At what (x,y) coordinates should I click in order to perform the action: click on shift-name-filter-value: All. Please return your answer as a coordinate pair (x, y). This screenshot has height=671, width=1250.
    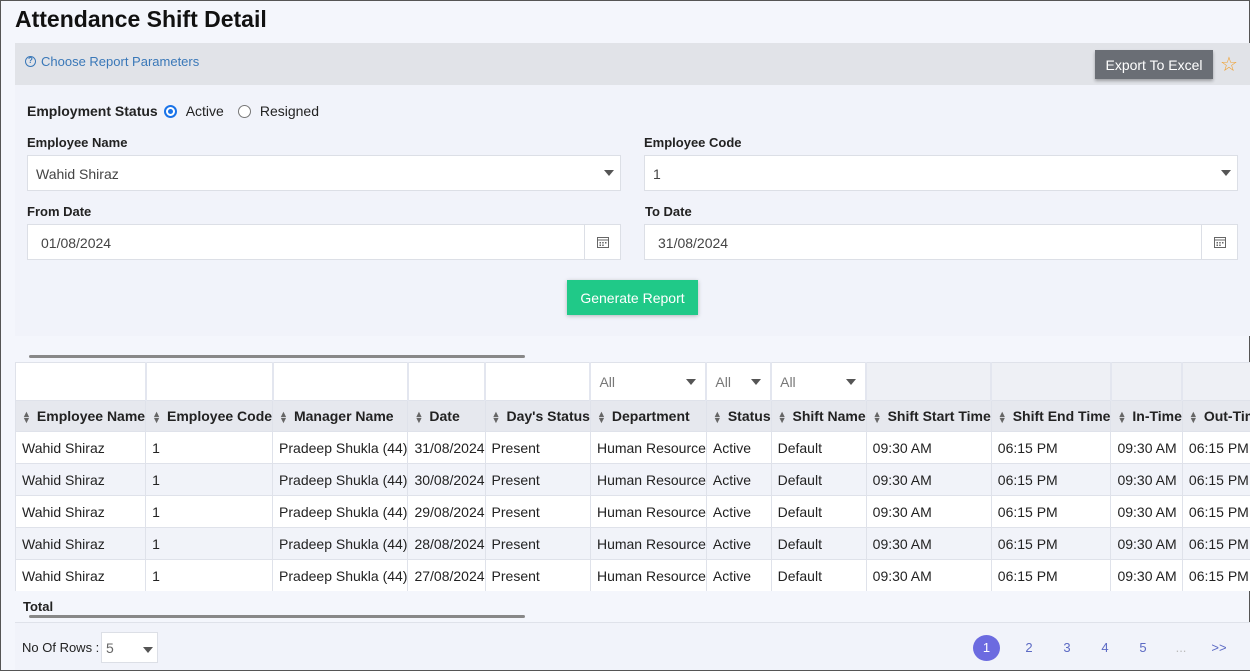
    Looking at the image, I should click on (788, 381).